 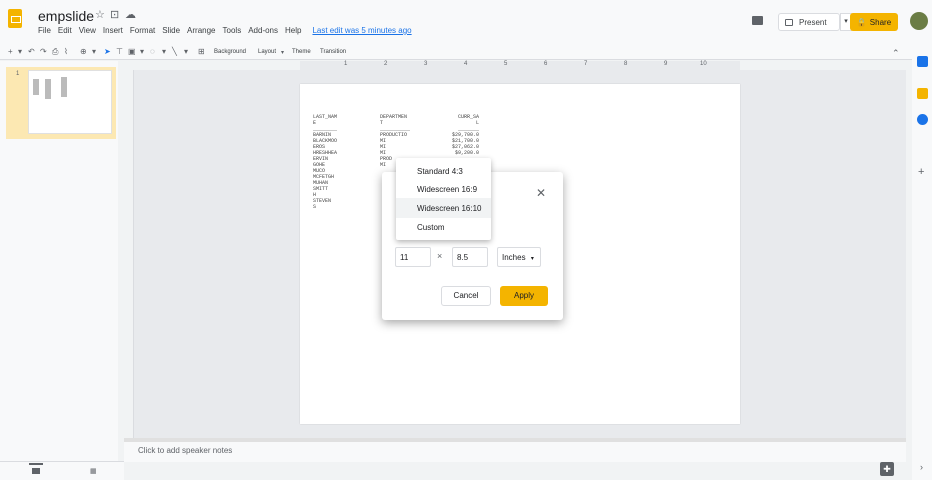 What do you see at coordinates (921, 467) in the screenshot?
I see `show-side-panel-icon: ›` at bounding box center [921, 467].